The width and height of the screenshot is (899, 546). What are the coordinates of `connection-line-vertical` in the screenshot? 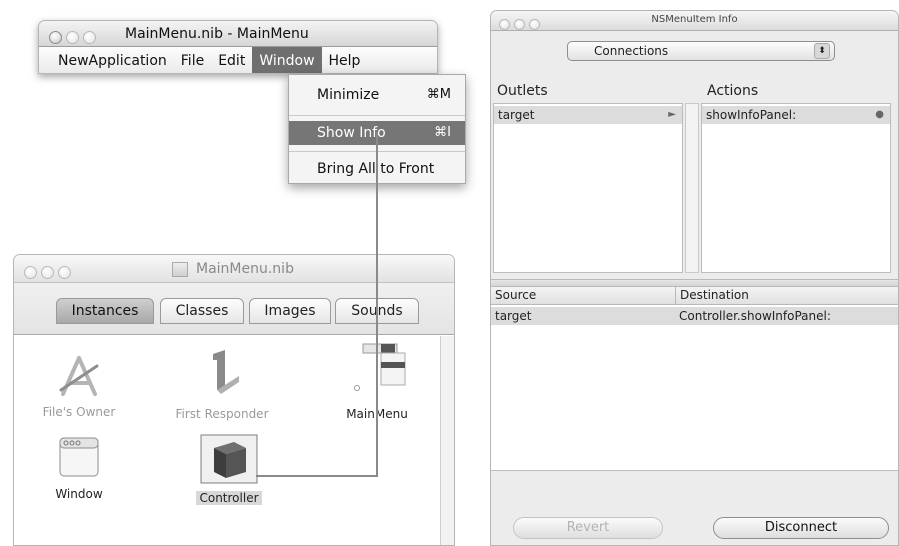 It's located at (377, 304).